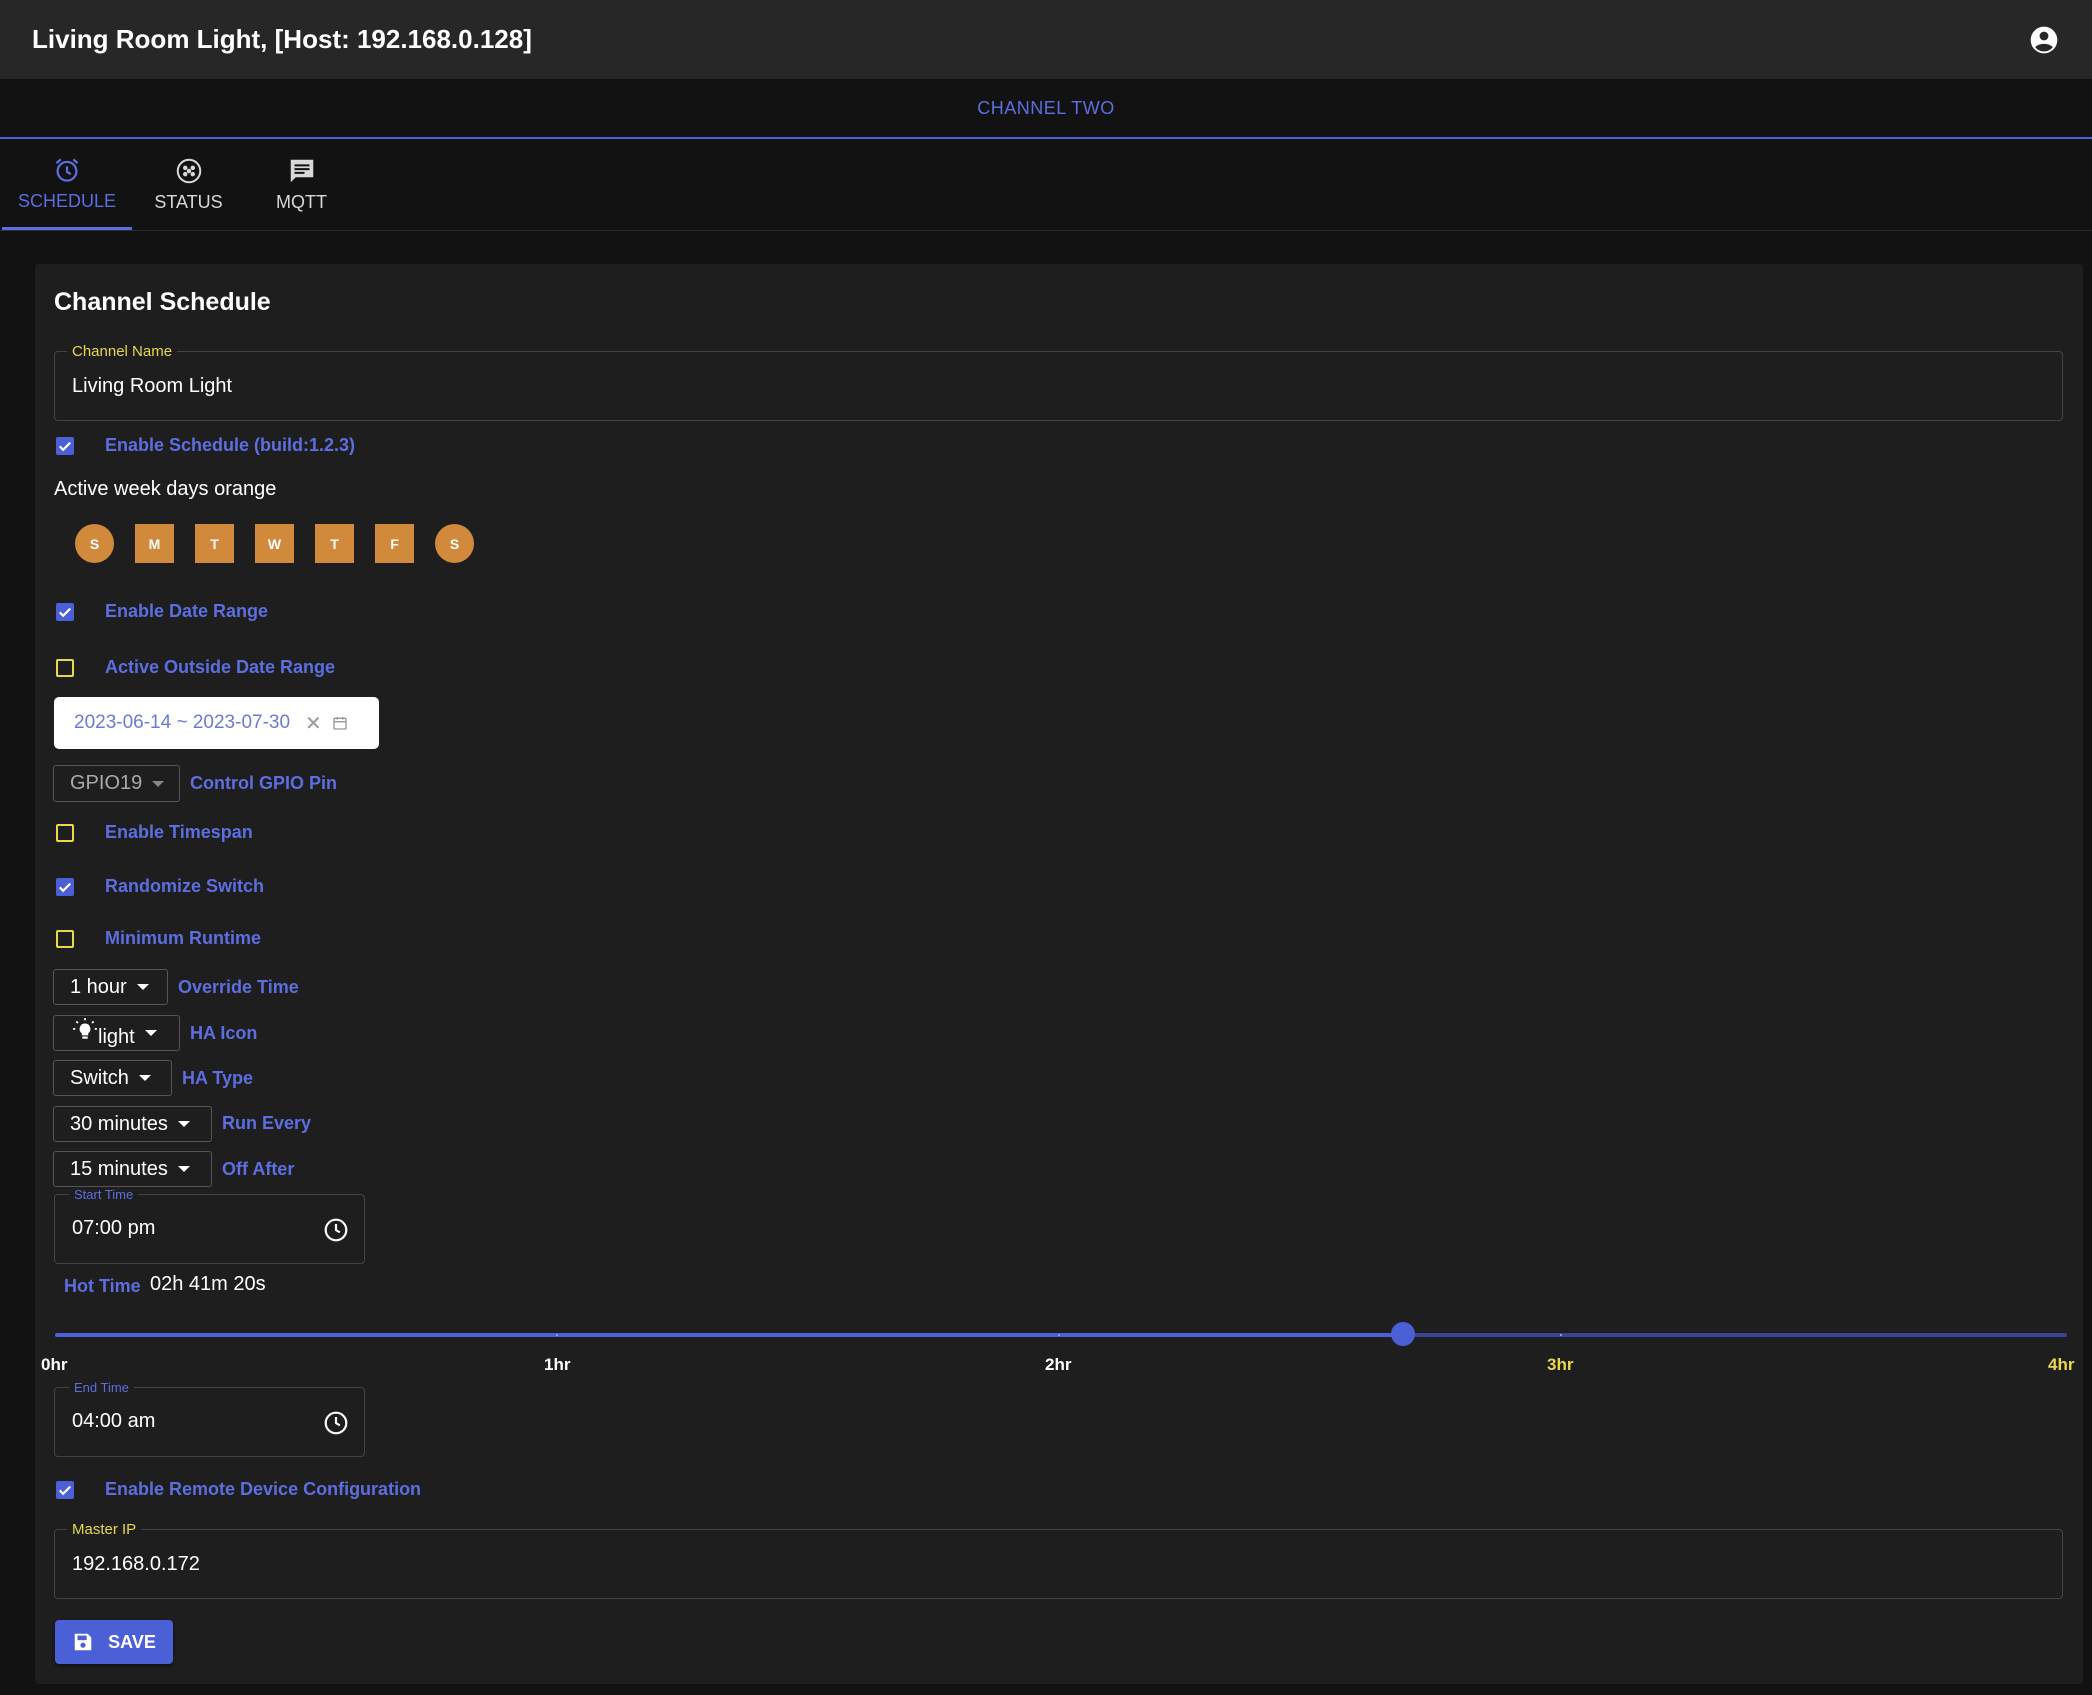 This screenshot has width=2092, height=1695. What do you see at coordinates (340, 723) in the screenshot?
I see `calendar-icon` at bounding box center [340, 723].